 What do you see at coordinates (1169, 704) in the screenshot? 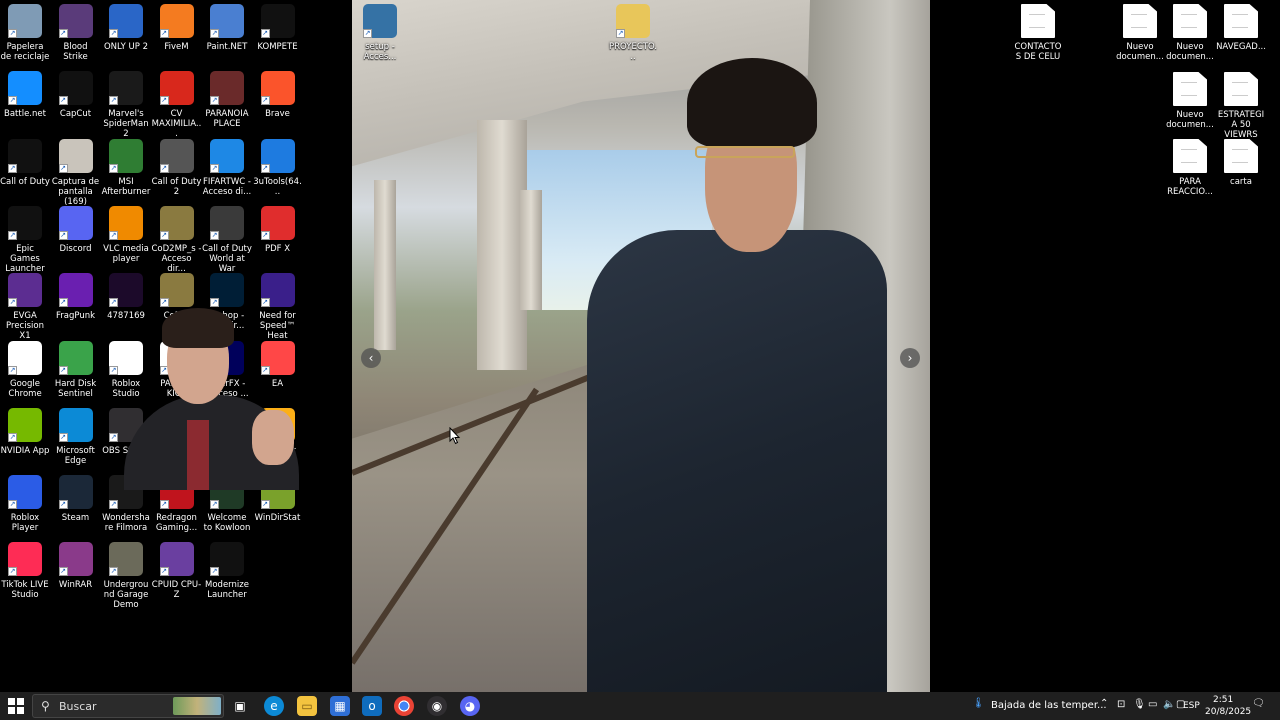
I see `speaker-icon: 🔈` at bounding box center [1169, 704].